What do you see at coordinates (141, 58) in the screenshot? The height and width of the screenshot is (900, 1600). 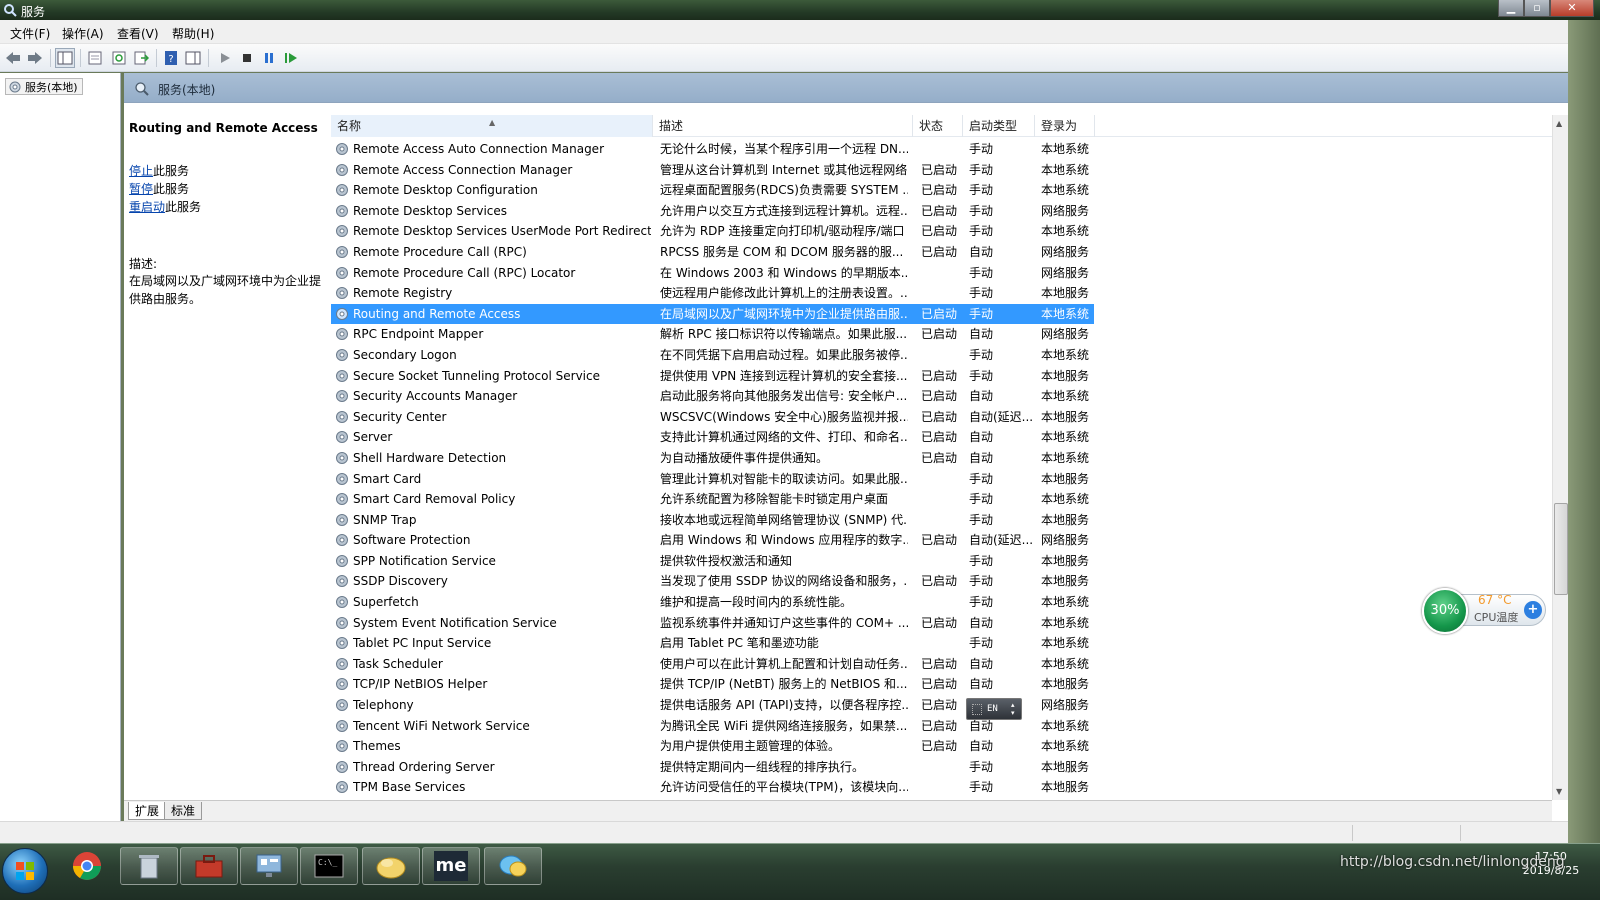 I see `export-list-icon` at bounding box center [141, 58].